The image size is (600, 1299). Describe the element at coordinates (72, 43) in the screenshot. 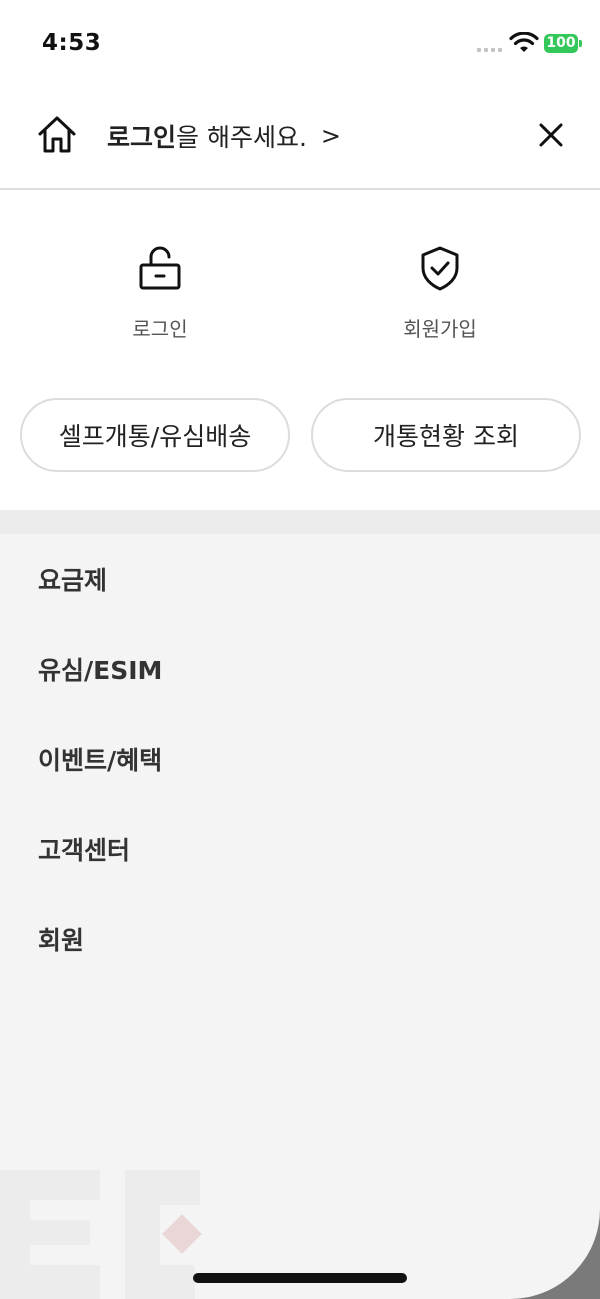

I see `status-time: 4:53` at that location.